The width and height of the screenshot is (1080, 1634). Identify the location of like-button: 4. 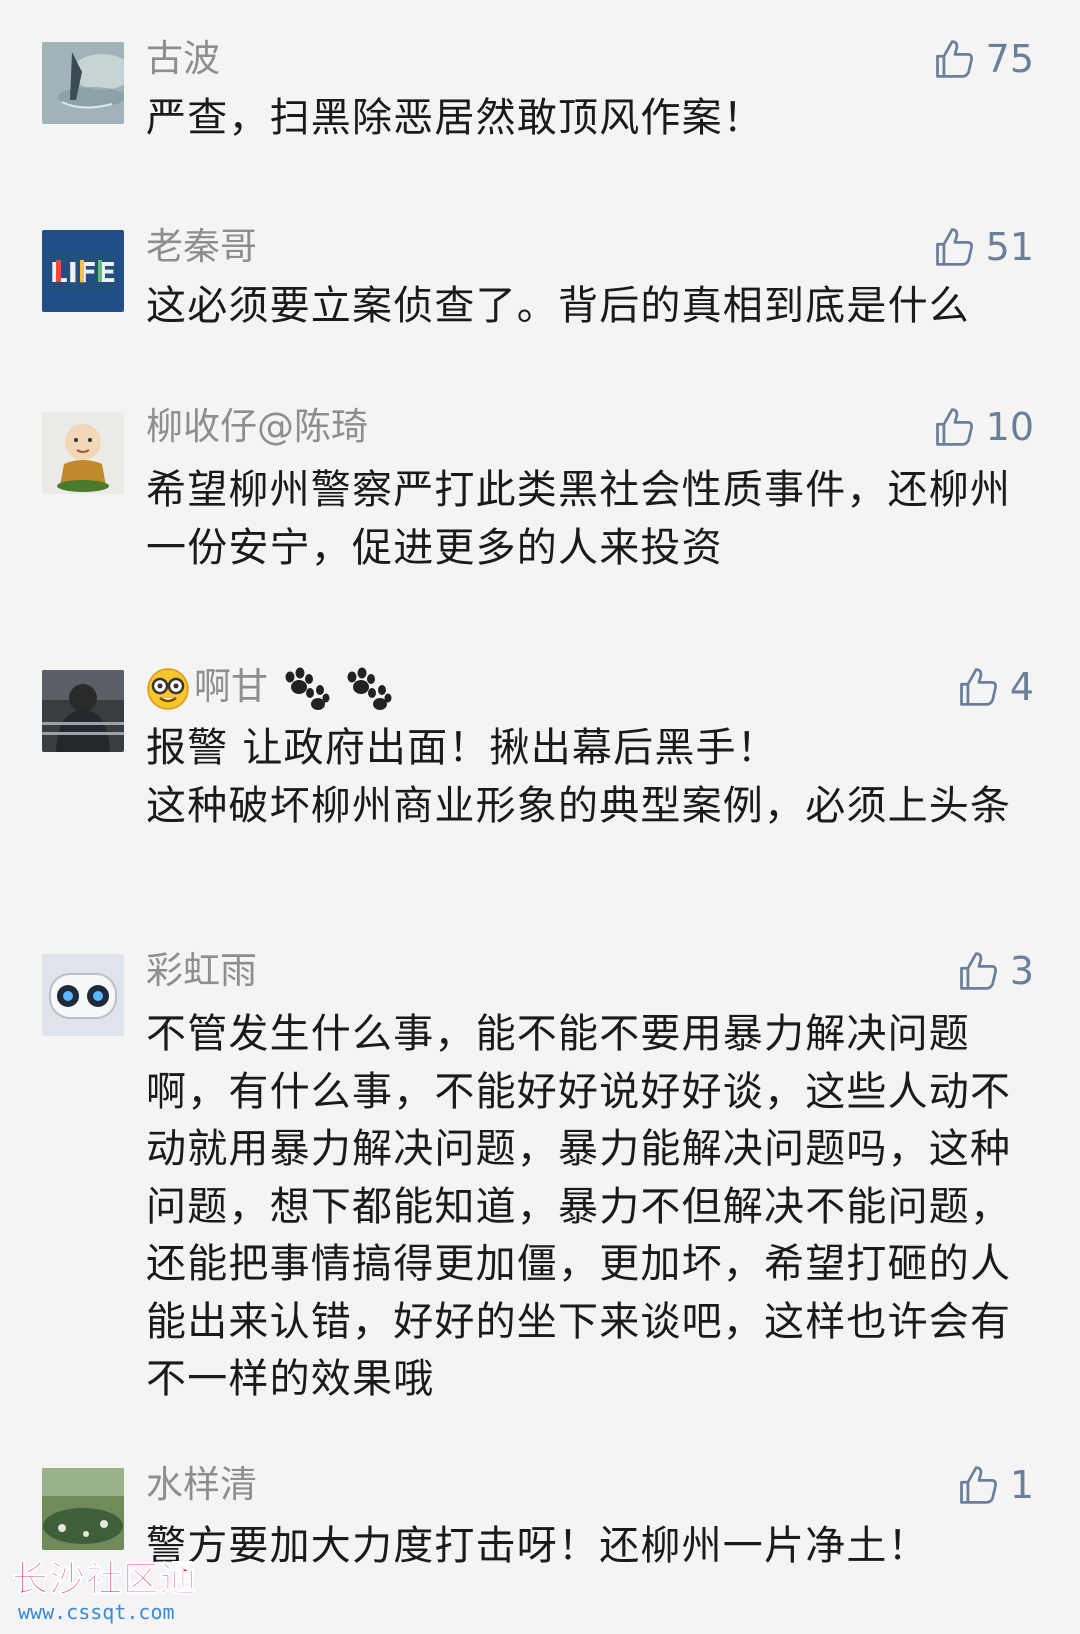
(995, 687).